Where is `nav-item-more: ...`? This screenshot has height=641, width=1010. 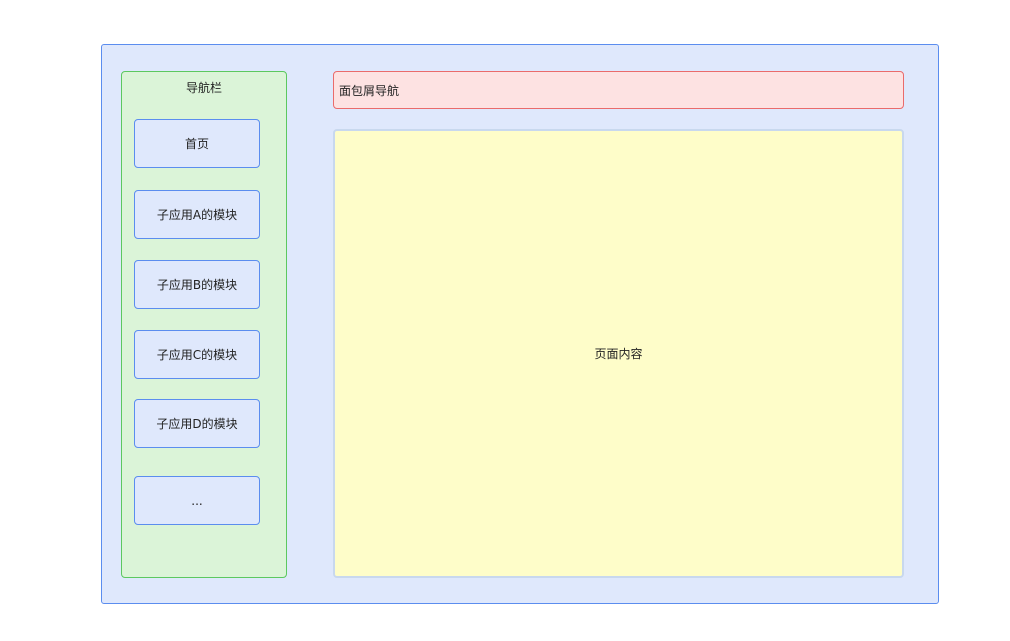 nav-item-more: ... is located at coordinates (197, 500).